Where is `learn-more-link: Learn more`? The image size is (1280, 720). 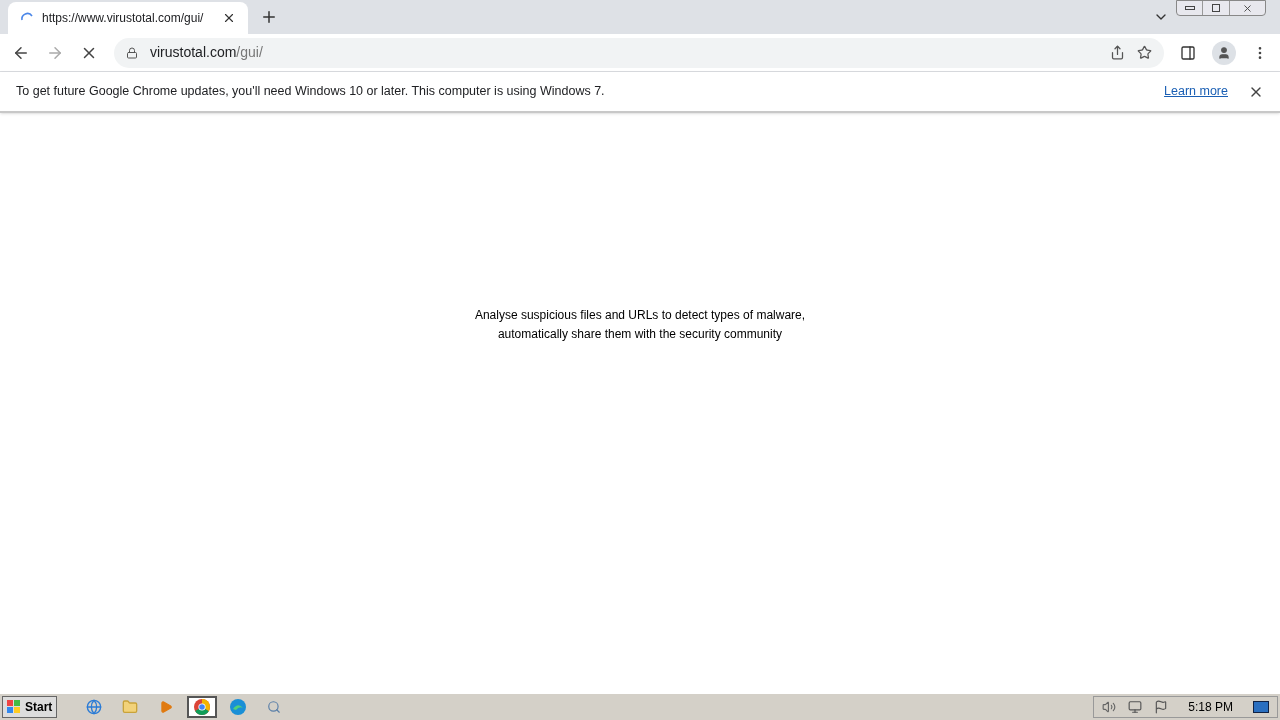
learn-more-link: Learn more is located at coordinates (1196, 91).